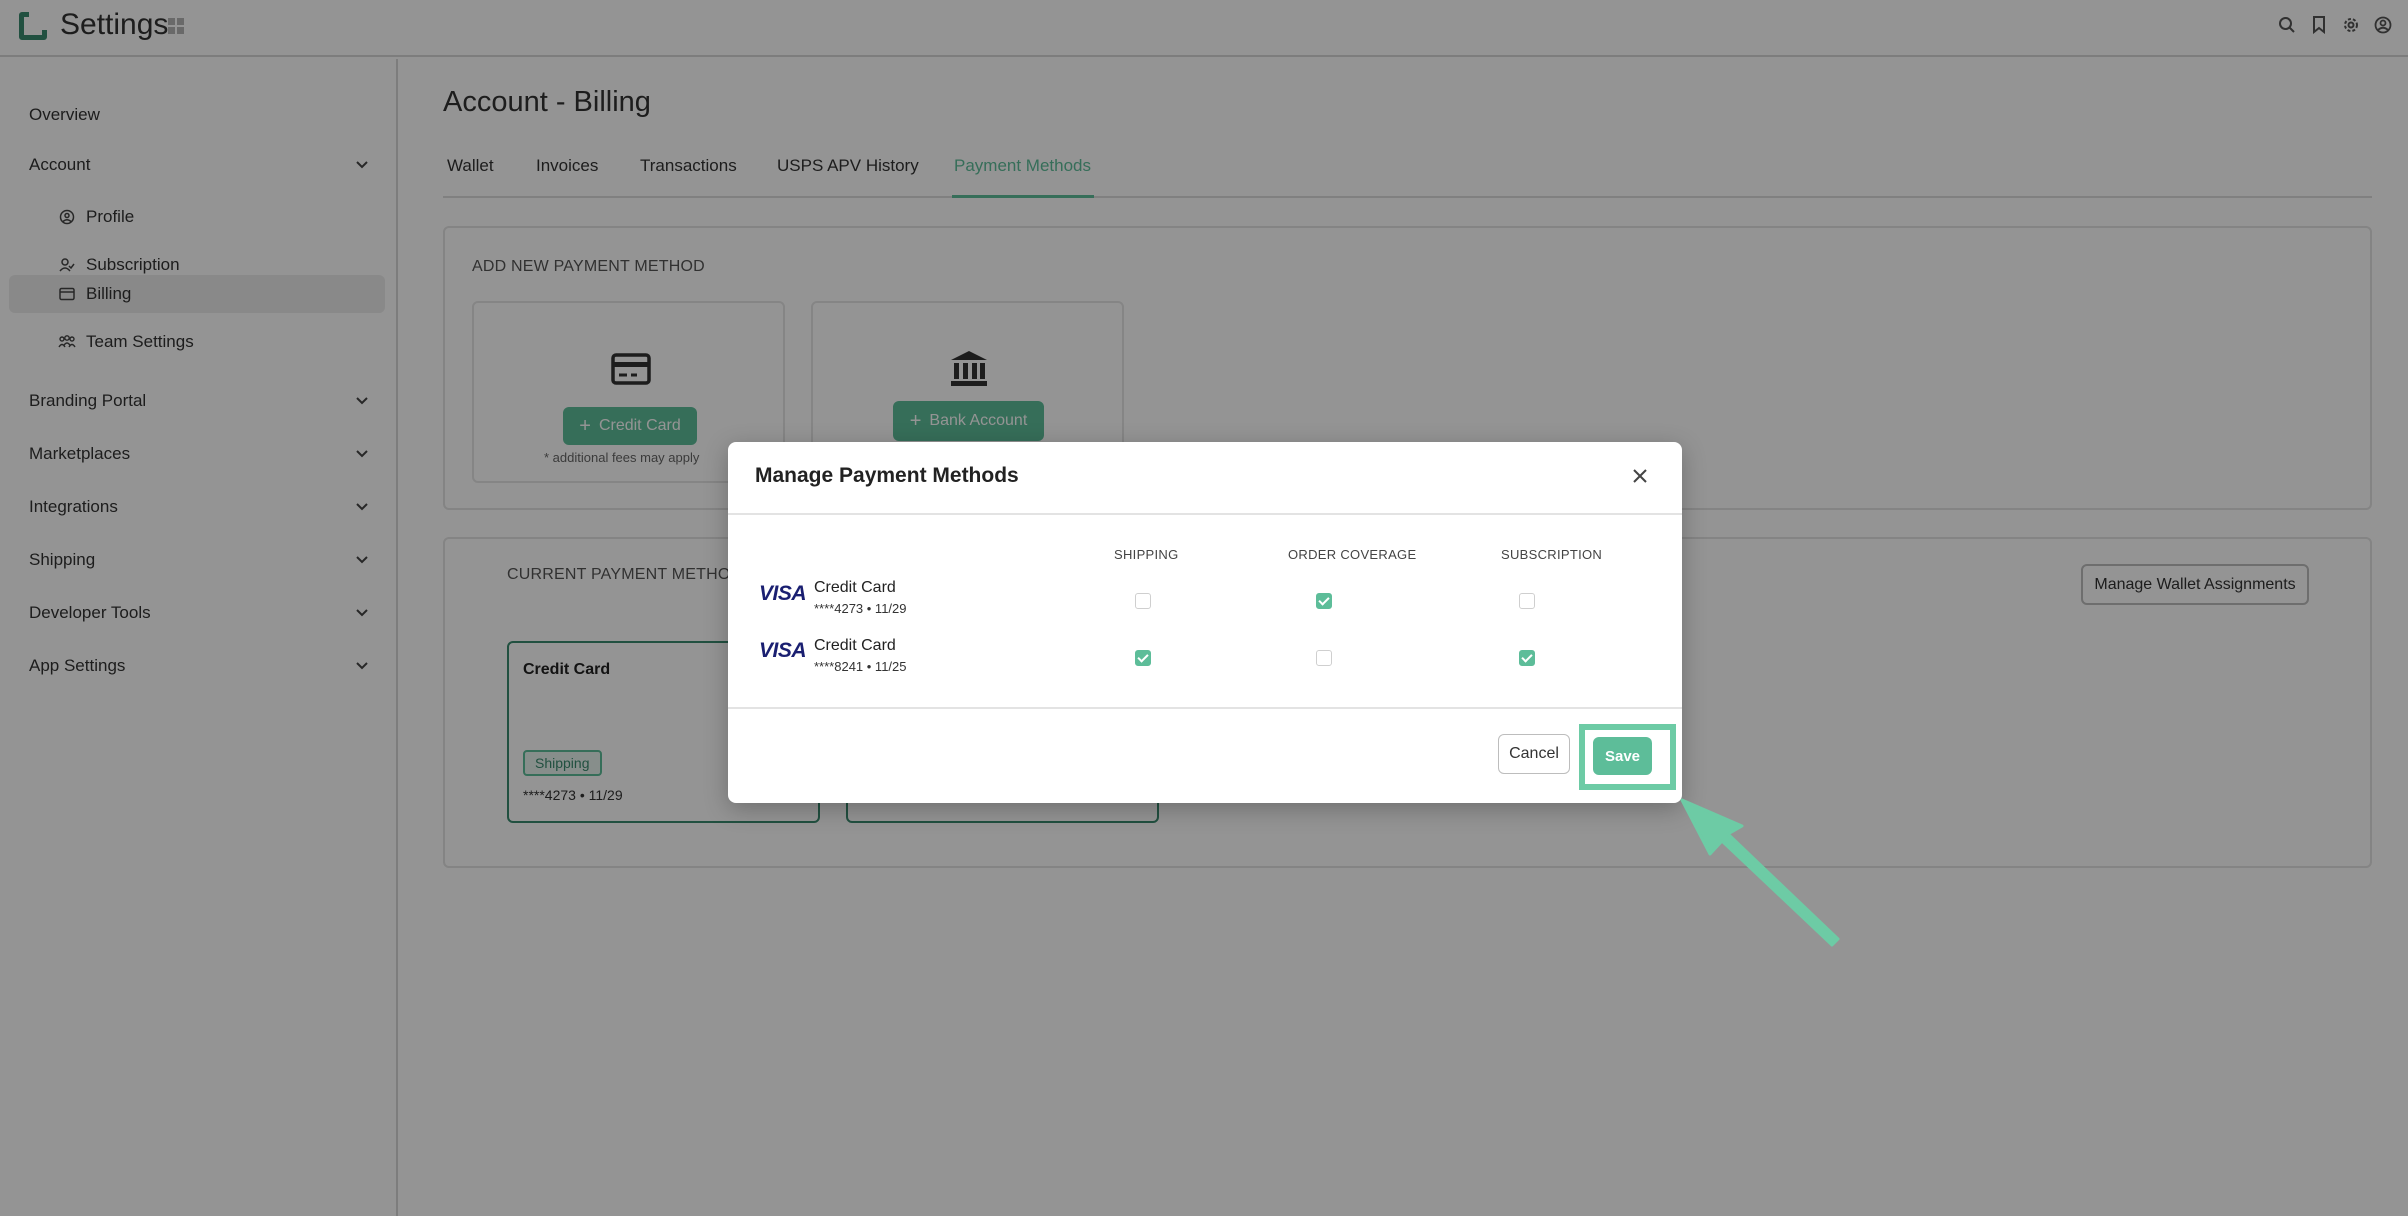 The image size is (2408, 1216). Describe the element at coordinates (860, 608) in the screenshot. I see `card-number: ****4273 • 11/29` at that location.